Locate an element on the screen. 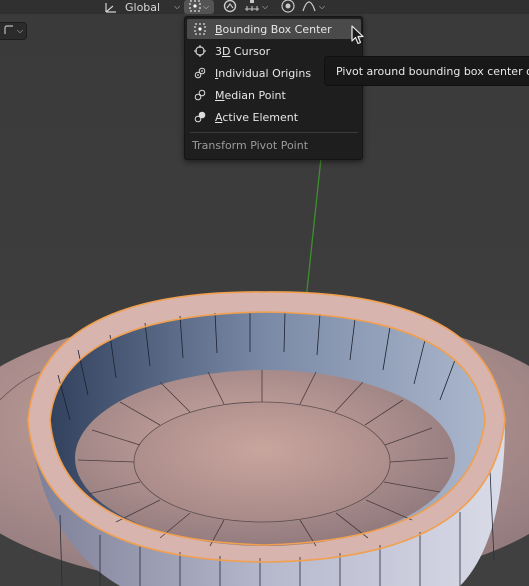  falloff-curve-icon is located at coordinates (309, 8).